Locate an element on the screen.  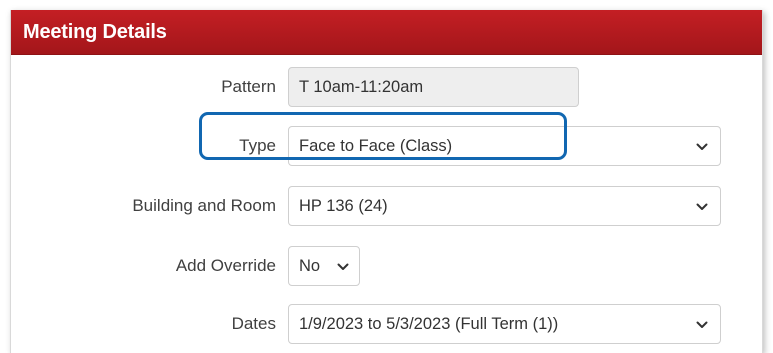
type-label: Type is located at coordinates (257, 145).